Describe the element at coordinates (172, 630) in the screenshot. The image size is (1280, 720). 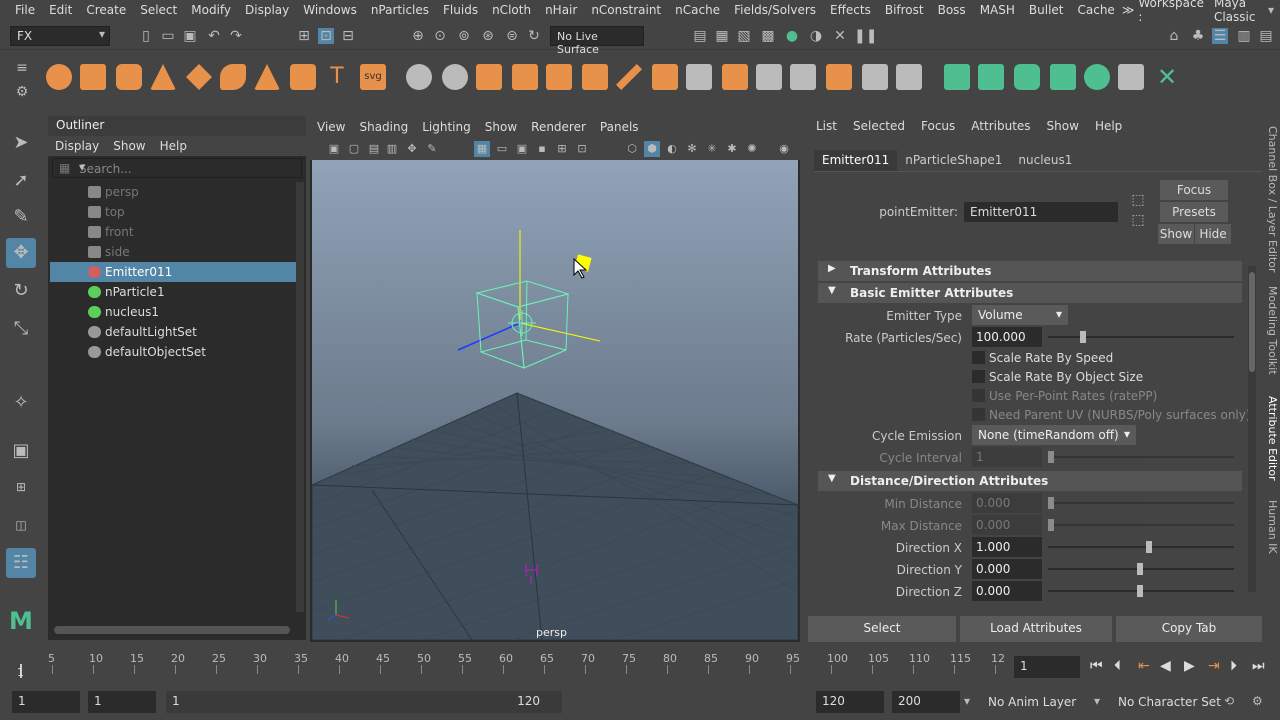
I see `outliner-hscrollbar` at that location.